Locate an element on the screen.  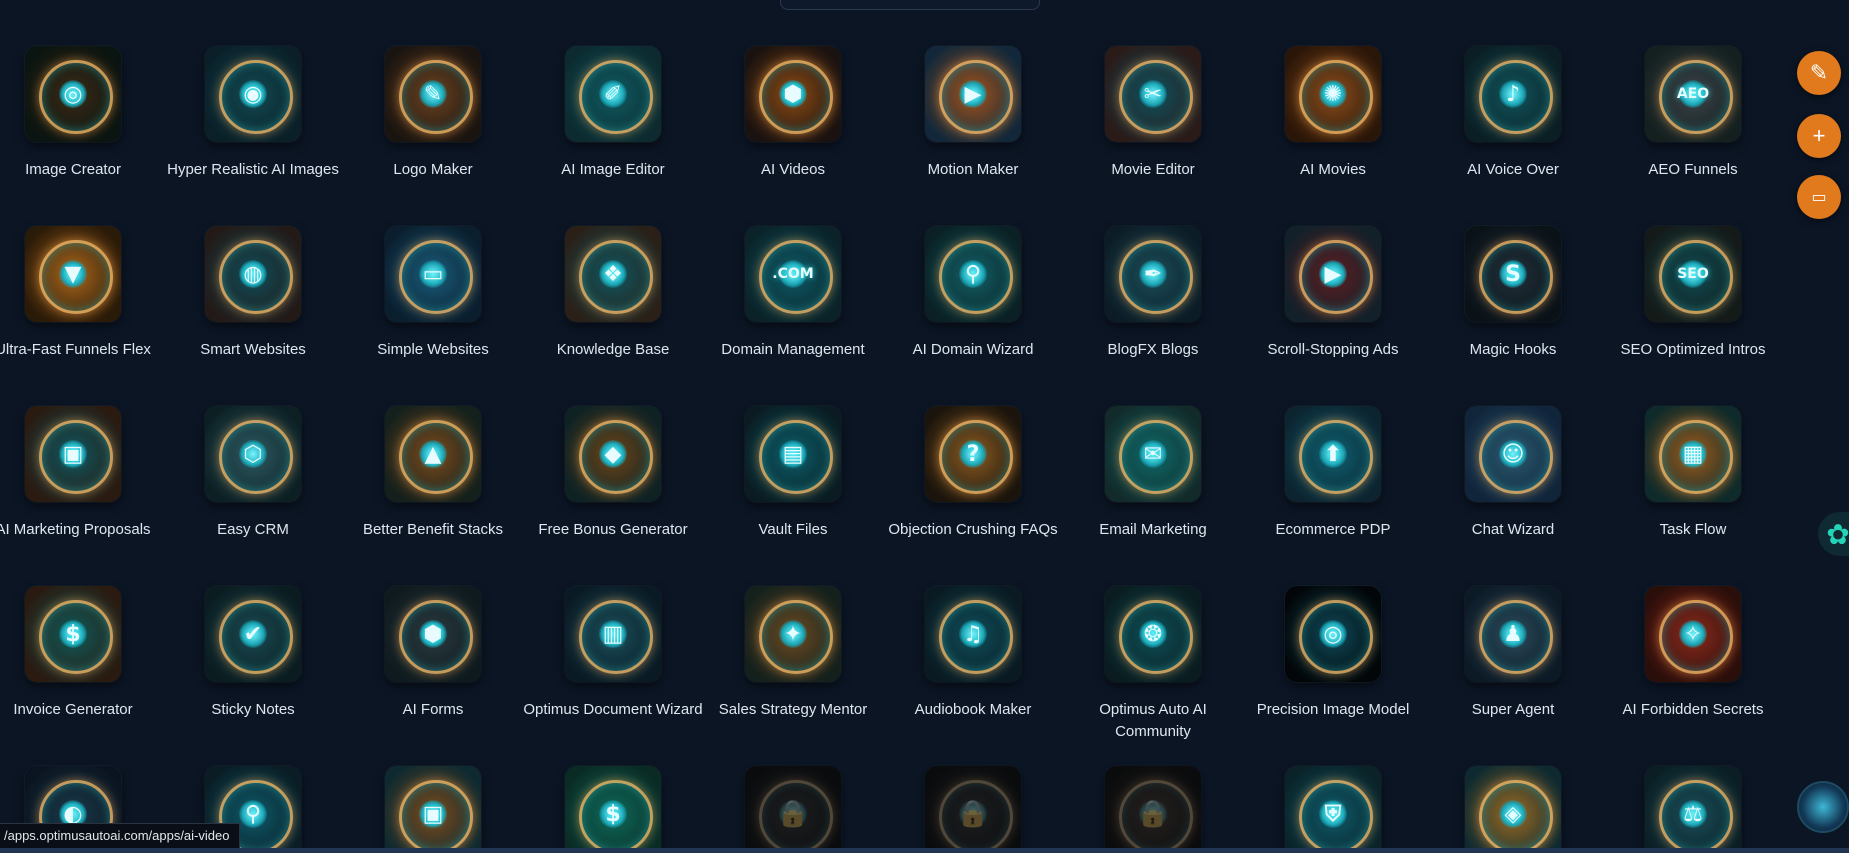
dollar-hexagon-icon: $ is located at coordinates (613, 809).